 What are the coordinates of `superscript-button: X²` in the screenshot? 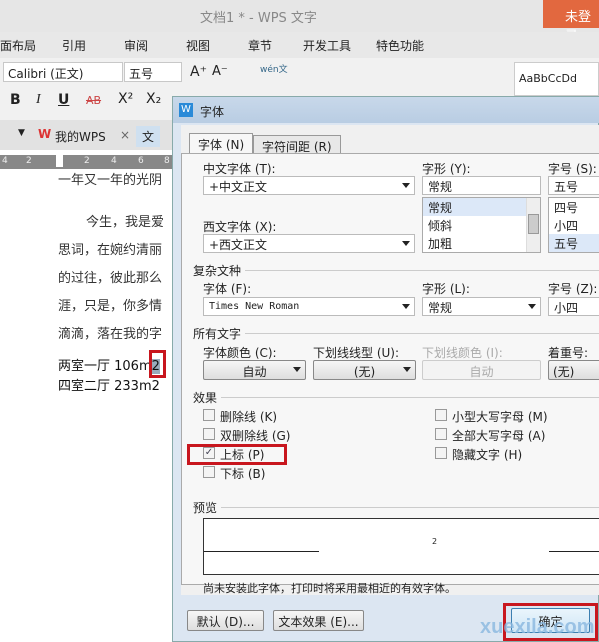 It's located at (125, 99).